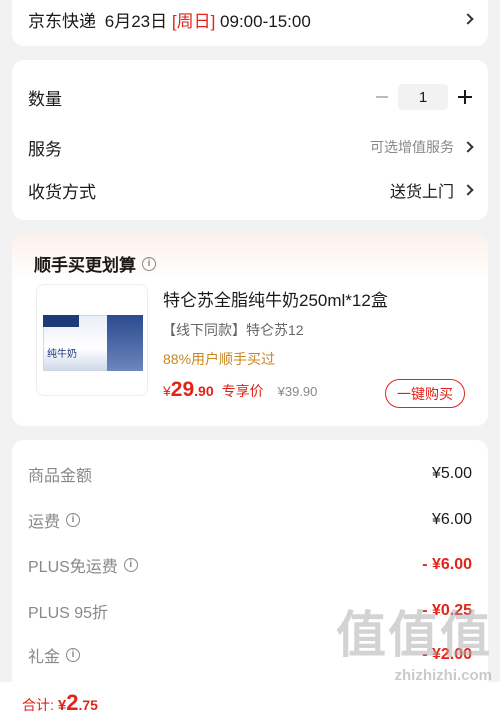 This screenshot has width=500, height=720. Describe the element at coordinates (193, 21) in the screenshot. I see `delivery-weekday: [周日]` at that location.